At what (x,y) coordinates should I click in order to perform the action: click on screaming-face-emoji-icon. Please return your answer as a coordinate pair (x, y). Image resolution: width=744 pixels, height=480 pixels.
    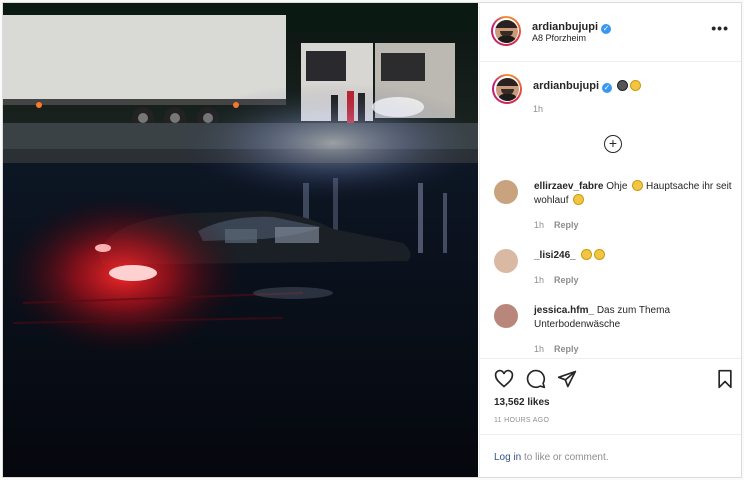
    Looking at the image, I should click on (599, 254).